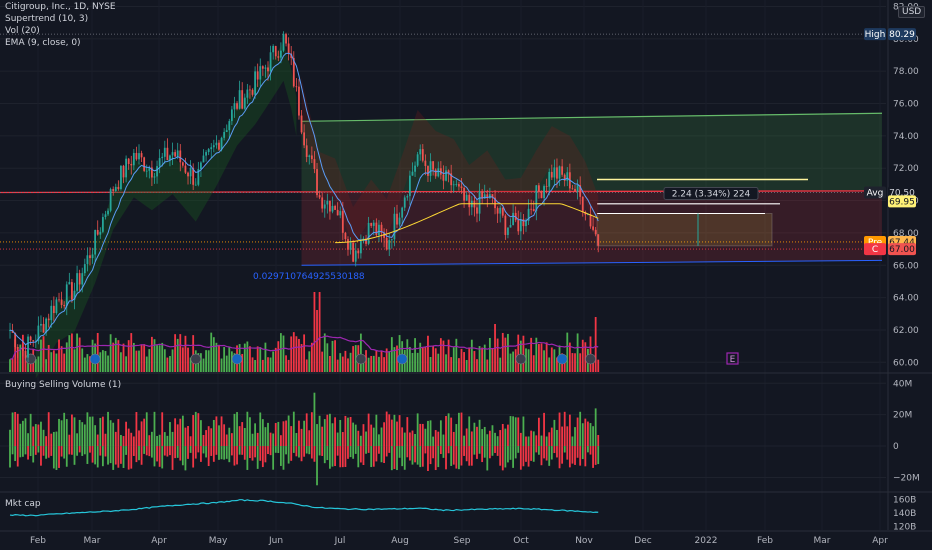 The image size is (932, 550). I want to click on x-tick-label: Apr, so click(880, 541).